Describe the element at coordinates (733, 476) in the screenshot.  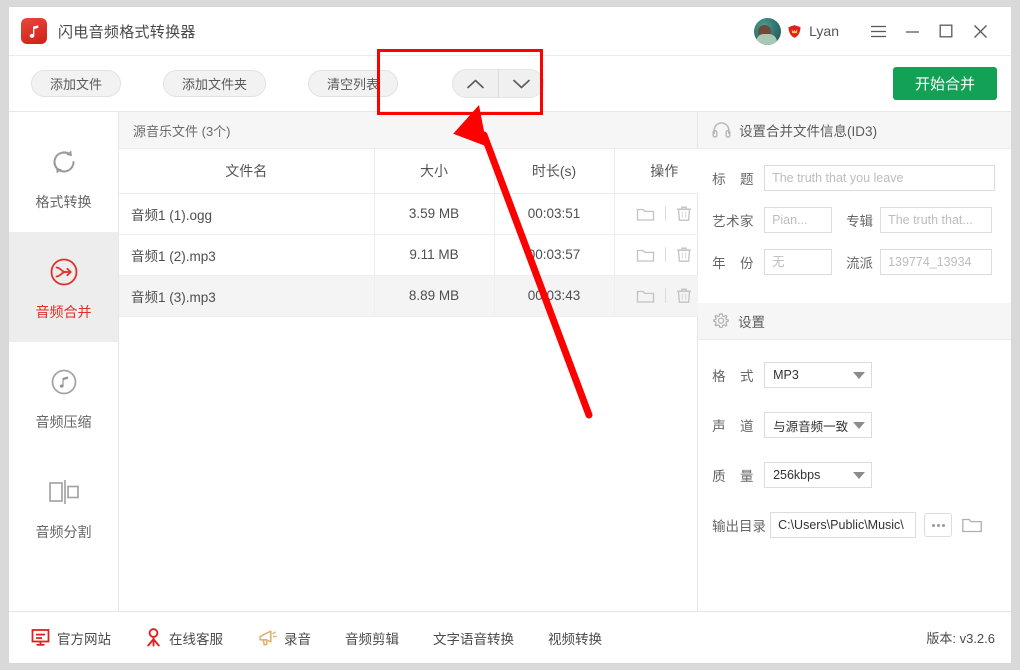
I see `quality-label: 质 量` at that location.